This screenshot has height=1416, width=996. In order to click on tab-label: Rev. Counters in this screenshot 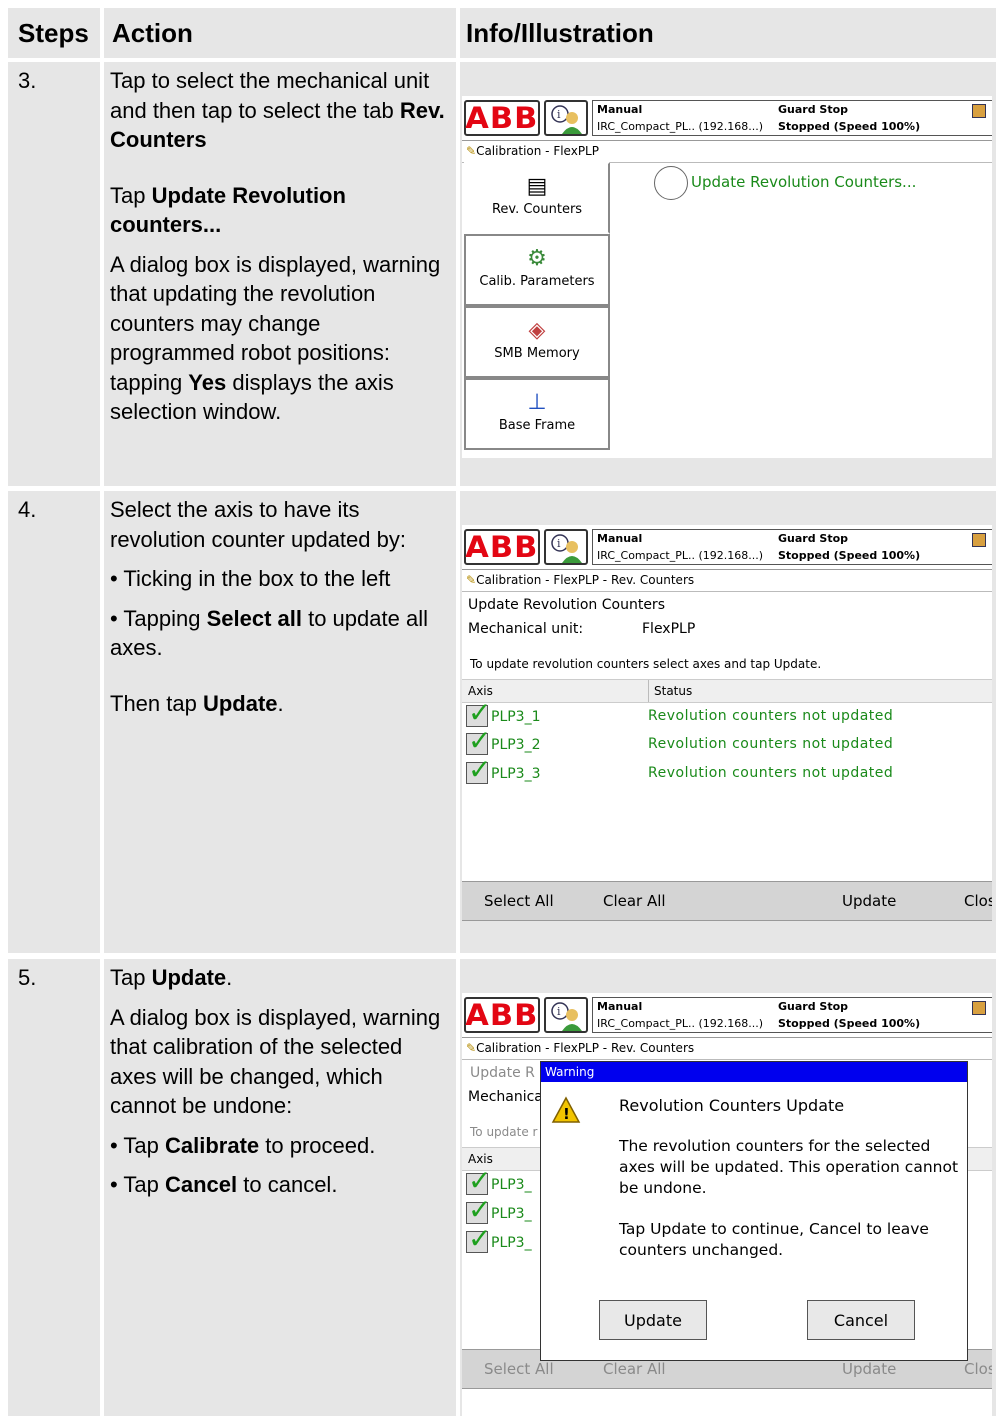, I will do `click(537, 209)`.